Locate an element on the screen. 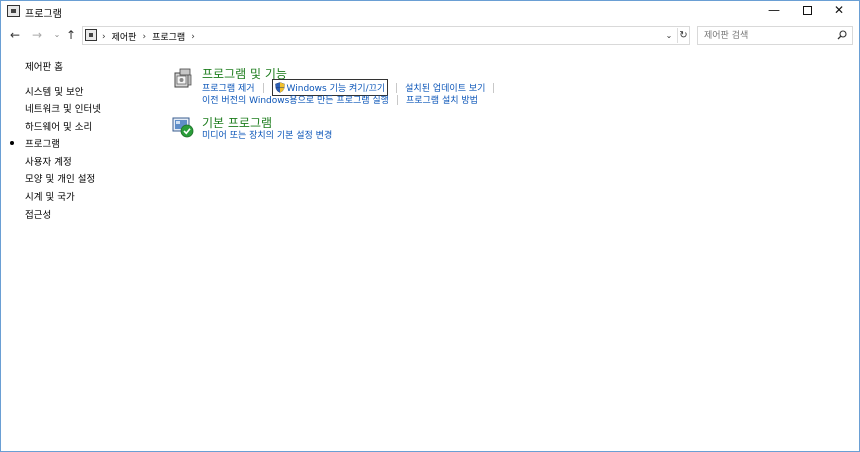  minimize-button: — is located at coordinates (774, 11).